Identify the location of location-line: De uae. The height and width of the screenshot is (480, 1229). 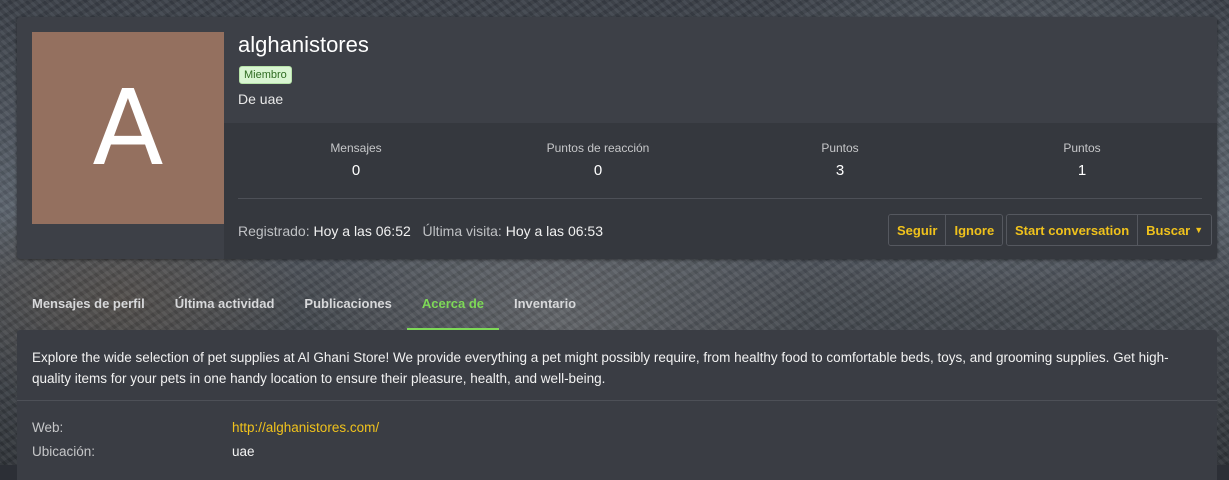
(261, 99).